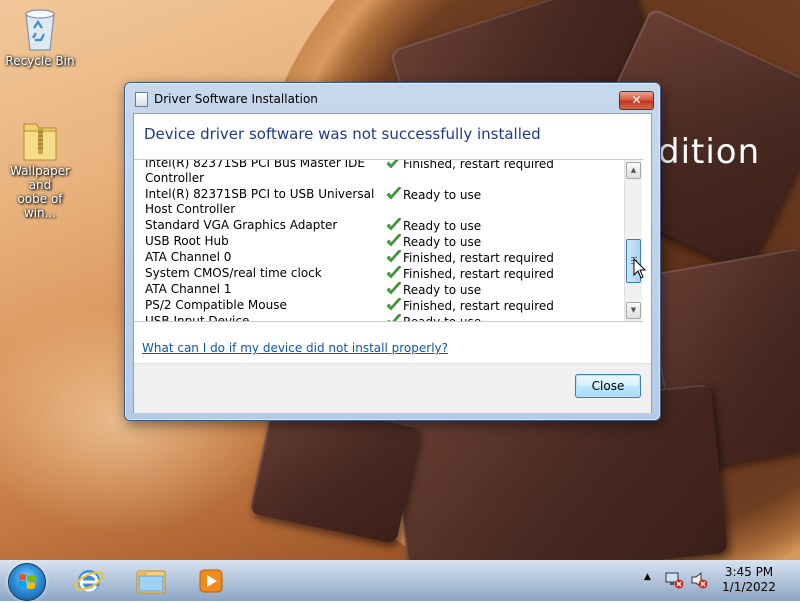 Image resolution: width=800 pixels, height=603 pixels. What do you see at coordinates (709, 152) in the screenshot?
I see `wallpaper-text: dition` at bounding box center [709, 152].